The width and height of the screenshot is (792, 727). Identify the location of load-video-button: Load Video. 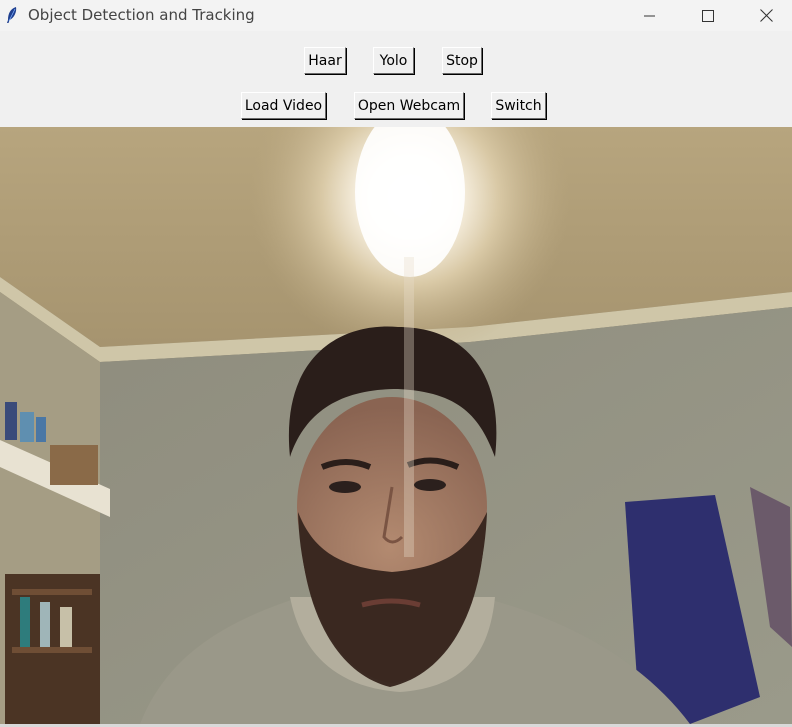
(283, 105).